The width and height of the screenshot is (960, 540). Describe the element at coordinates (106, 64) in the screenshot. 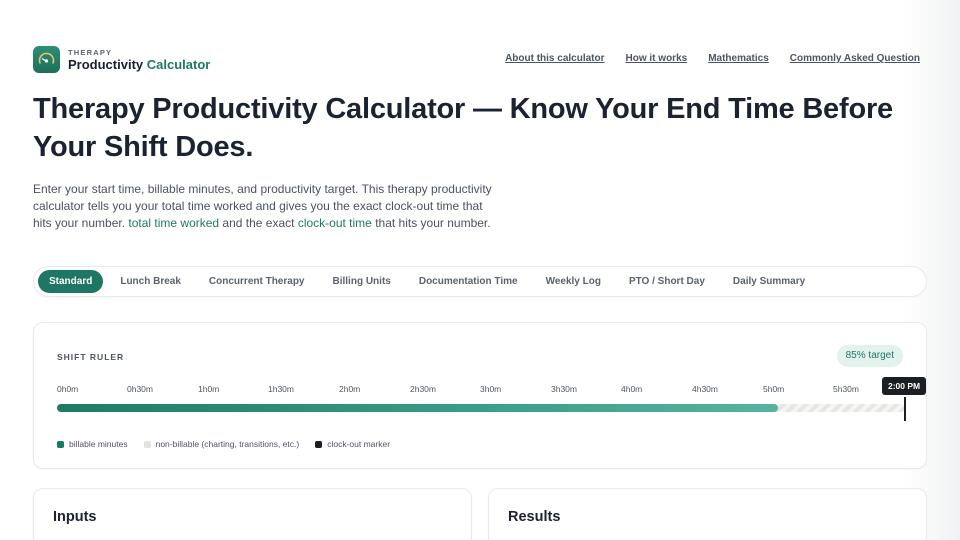

I see `brand-name-primary: Productivity` at that location.